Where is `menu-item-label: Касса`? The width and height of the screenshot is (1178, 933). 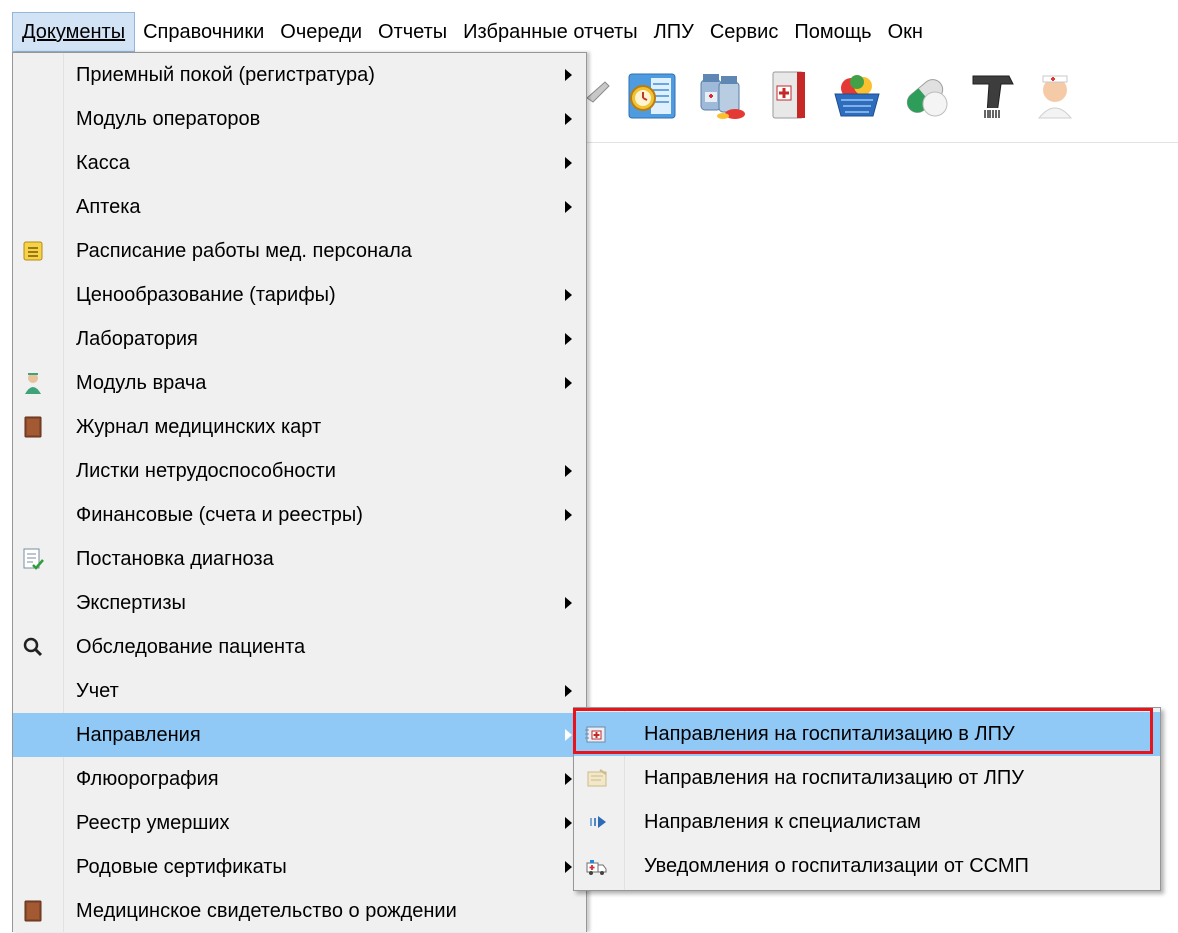
menu-item-label: Касса is located at coordinates (103, 163).